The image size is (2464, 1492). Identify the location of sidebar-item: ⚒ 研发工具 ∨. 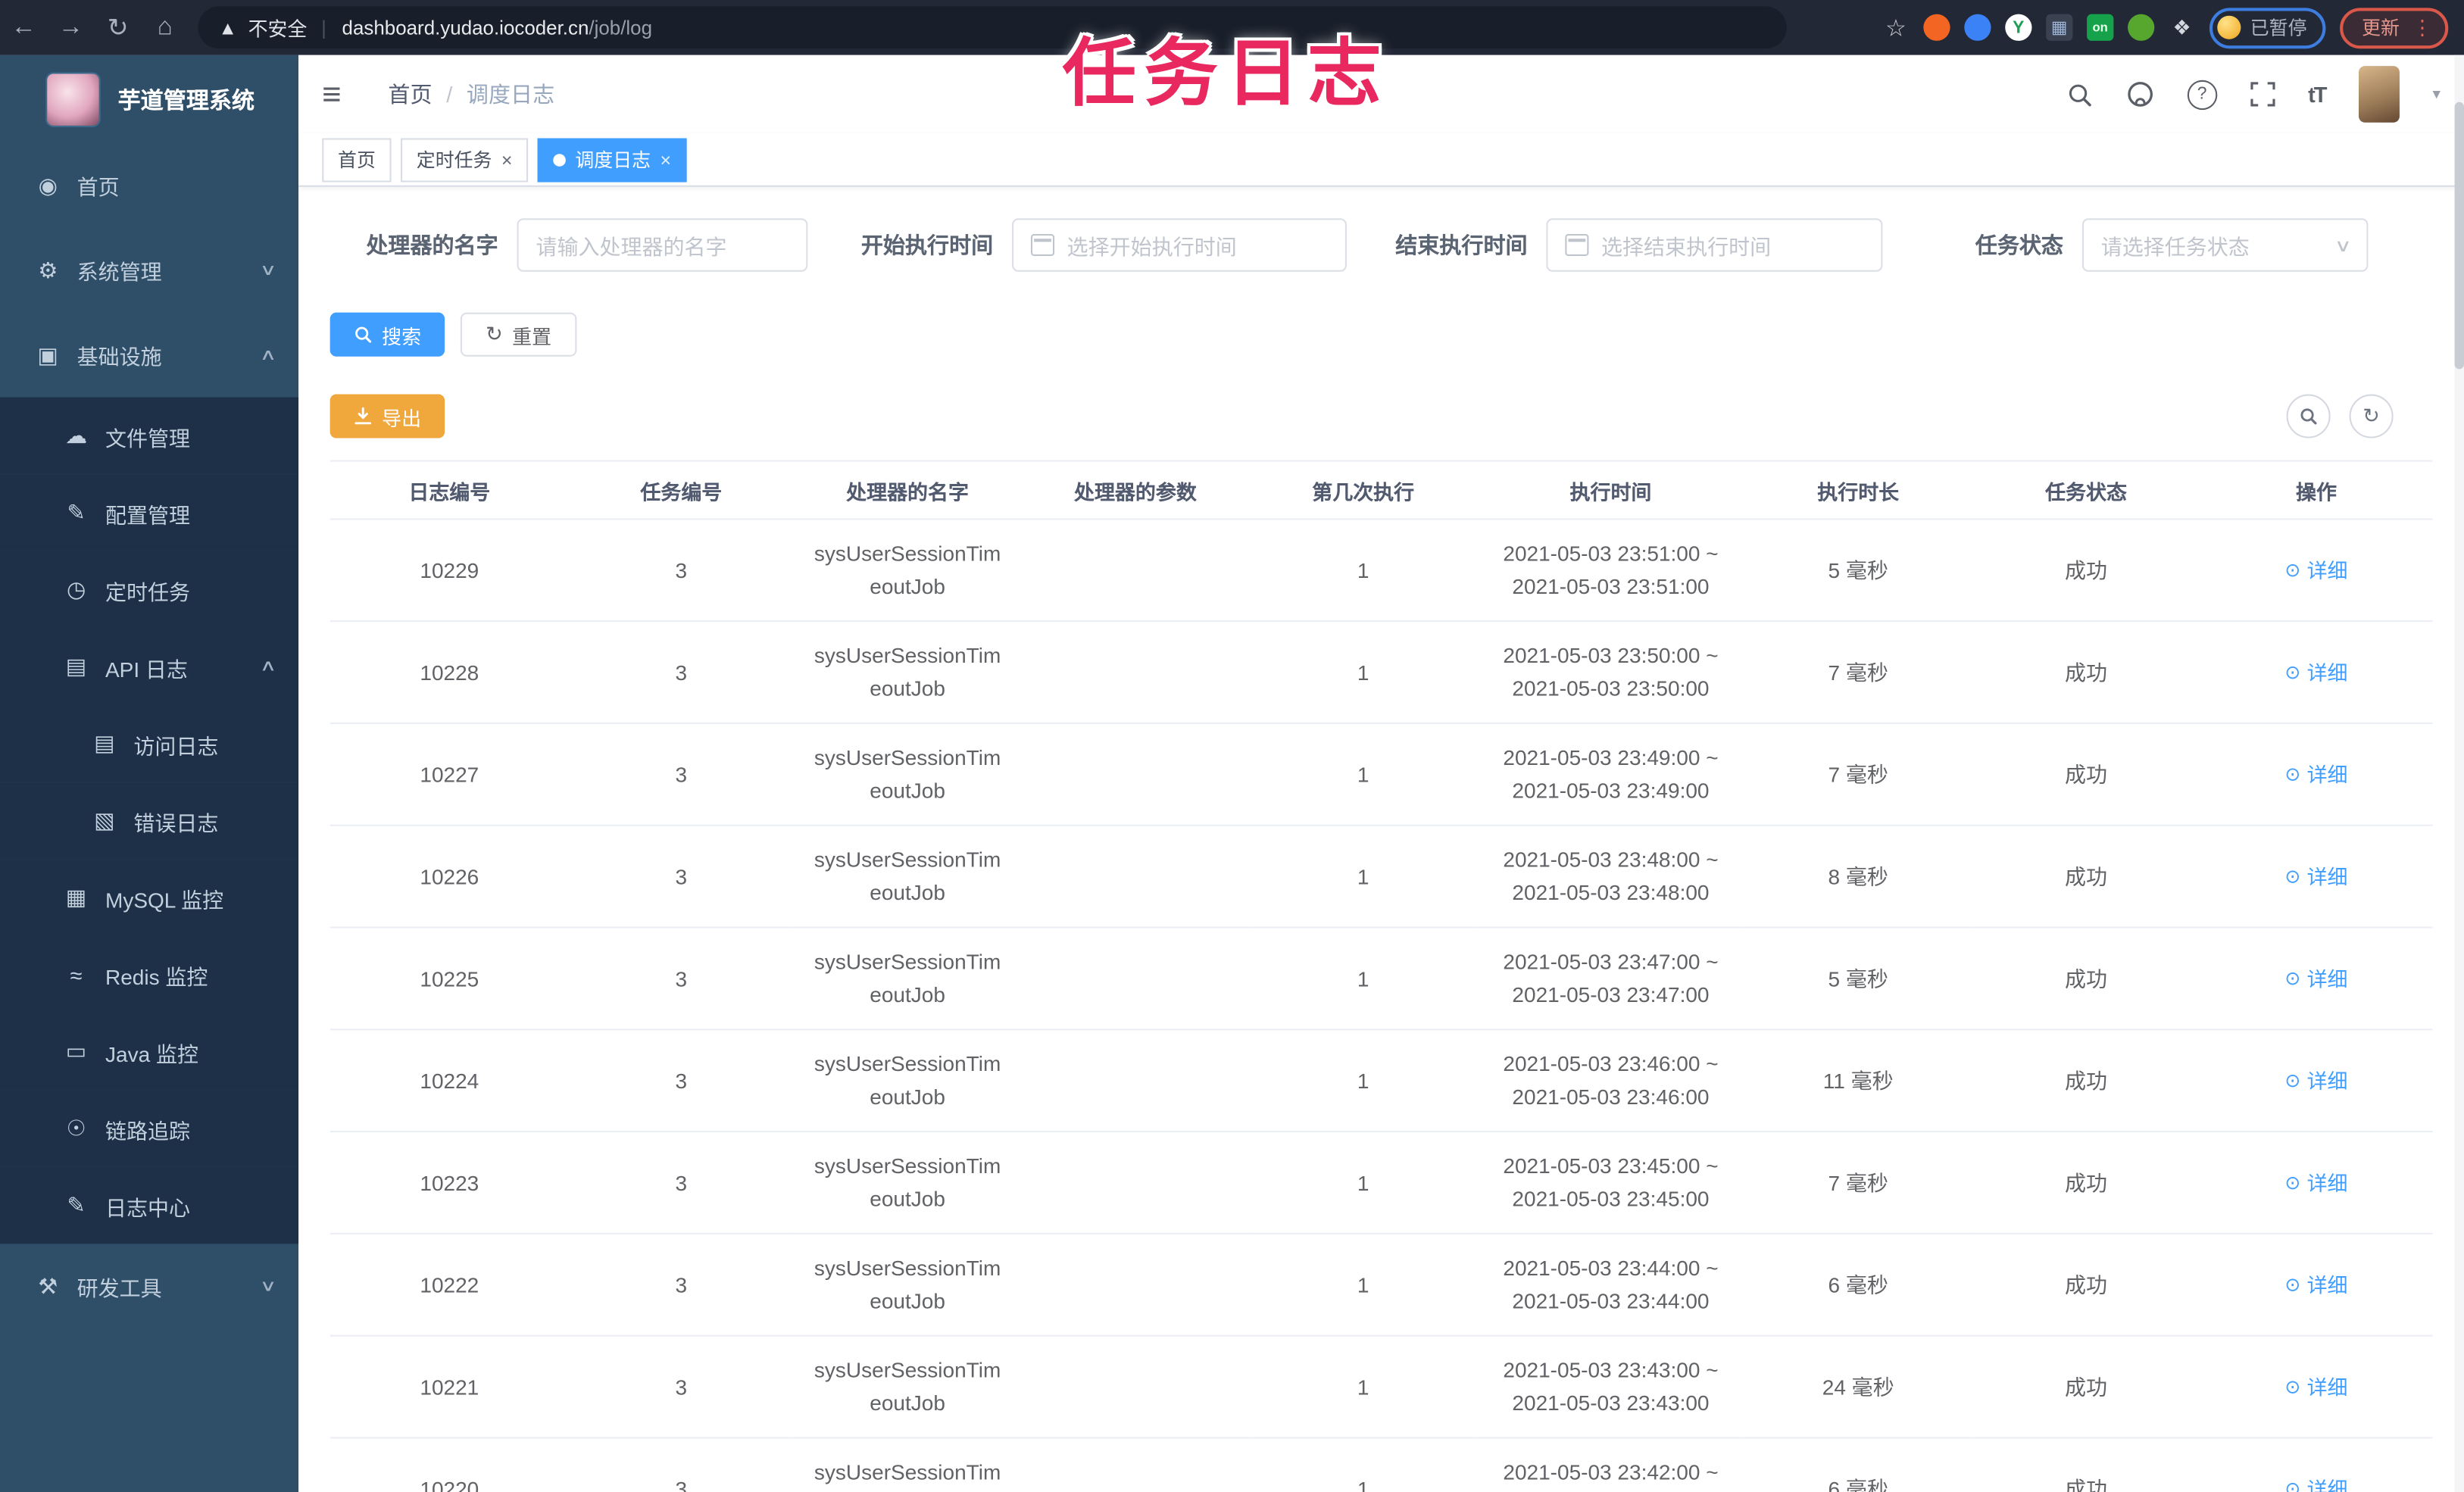
(149, 1286).